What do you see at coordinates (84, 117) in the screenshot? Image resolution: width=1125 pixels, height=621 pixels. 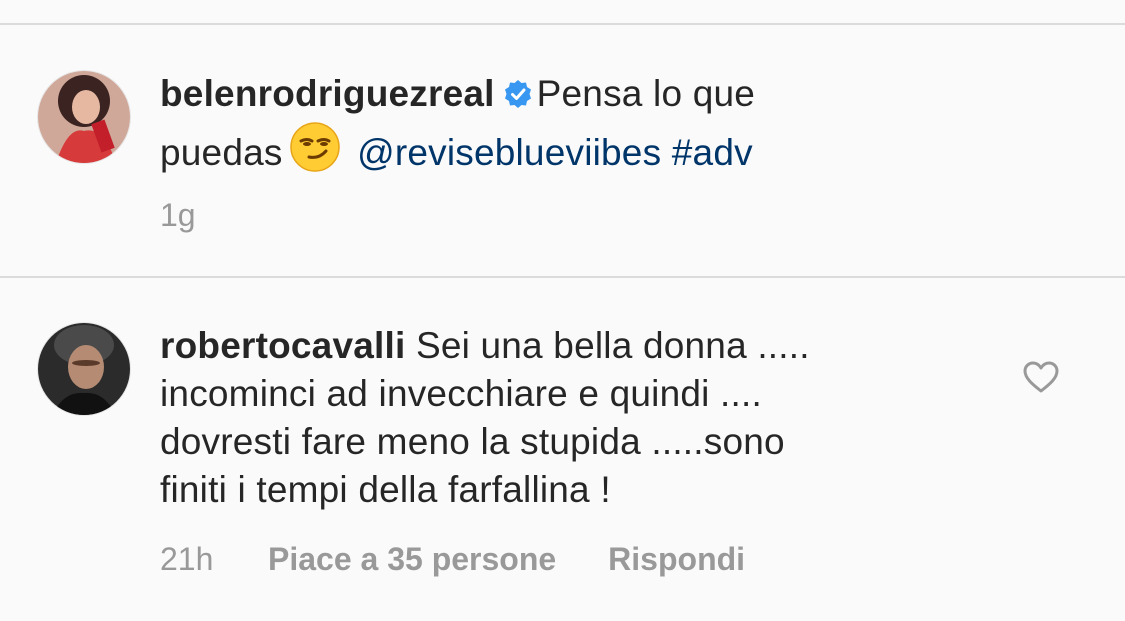 I see `post-author-avatar` at bounding box center [84, 117].